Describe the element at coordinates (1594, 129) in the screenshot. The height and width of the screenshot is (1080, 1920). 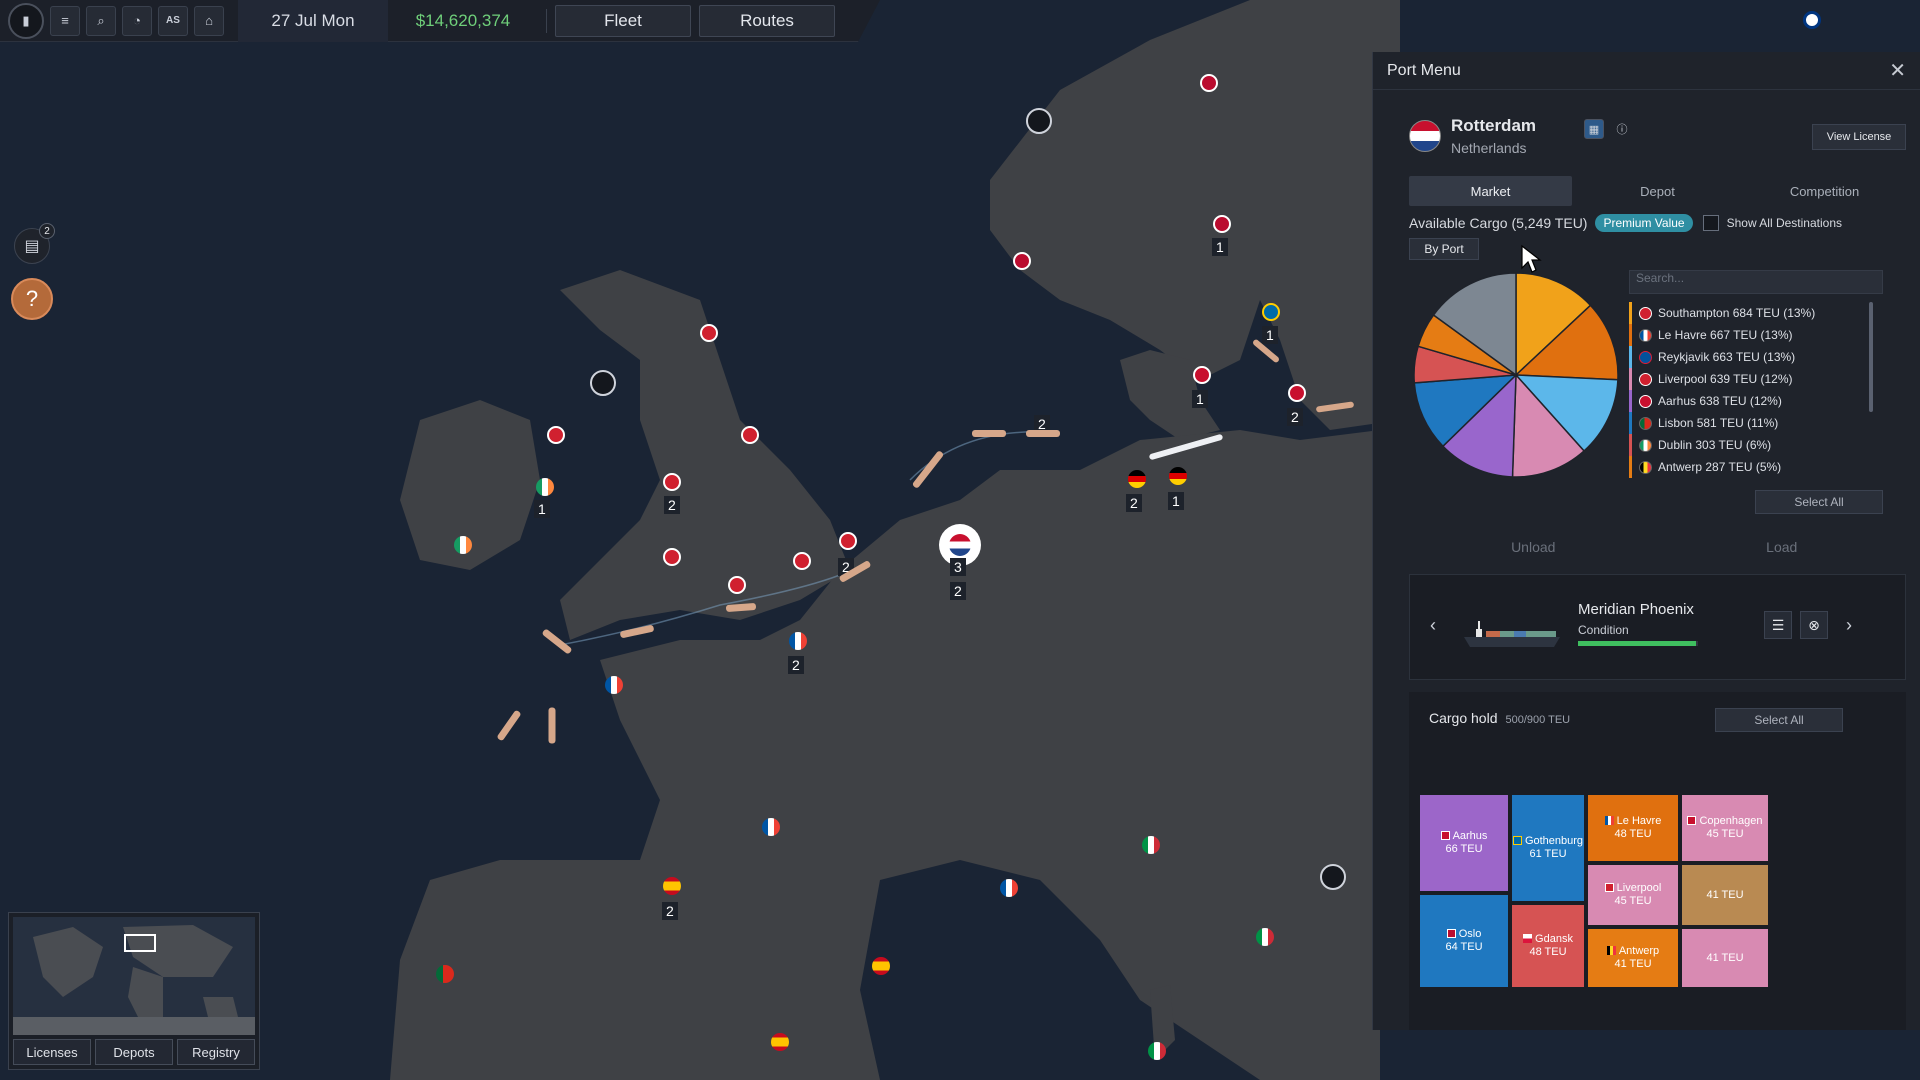
I see `grid-icon: ▦` at that location.